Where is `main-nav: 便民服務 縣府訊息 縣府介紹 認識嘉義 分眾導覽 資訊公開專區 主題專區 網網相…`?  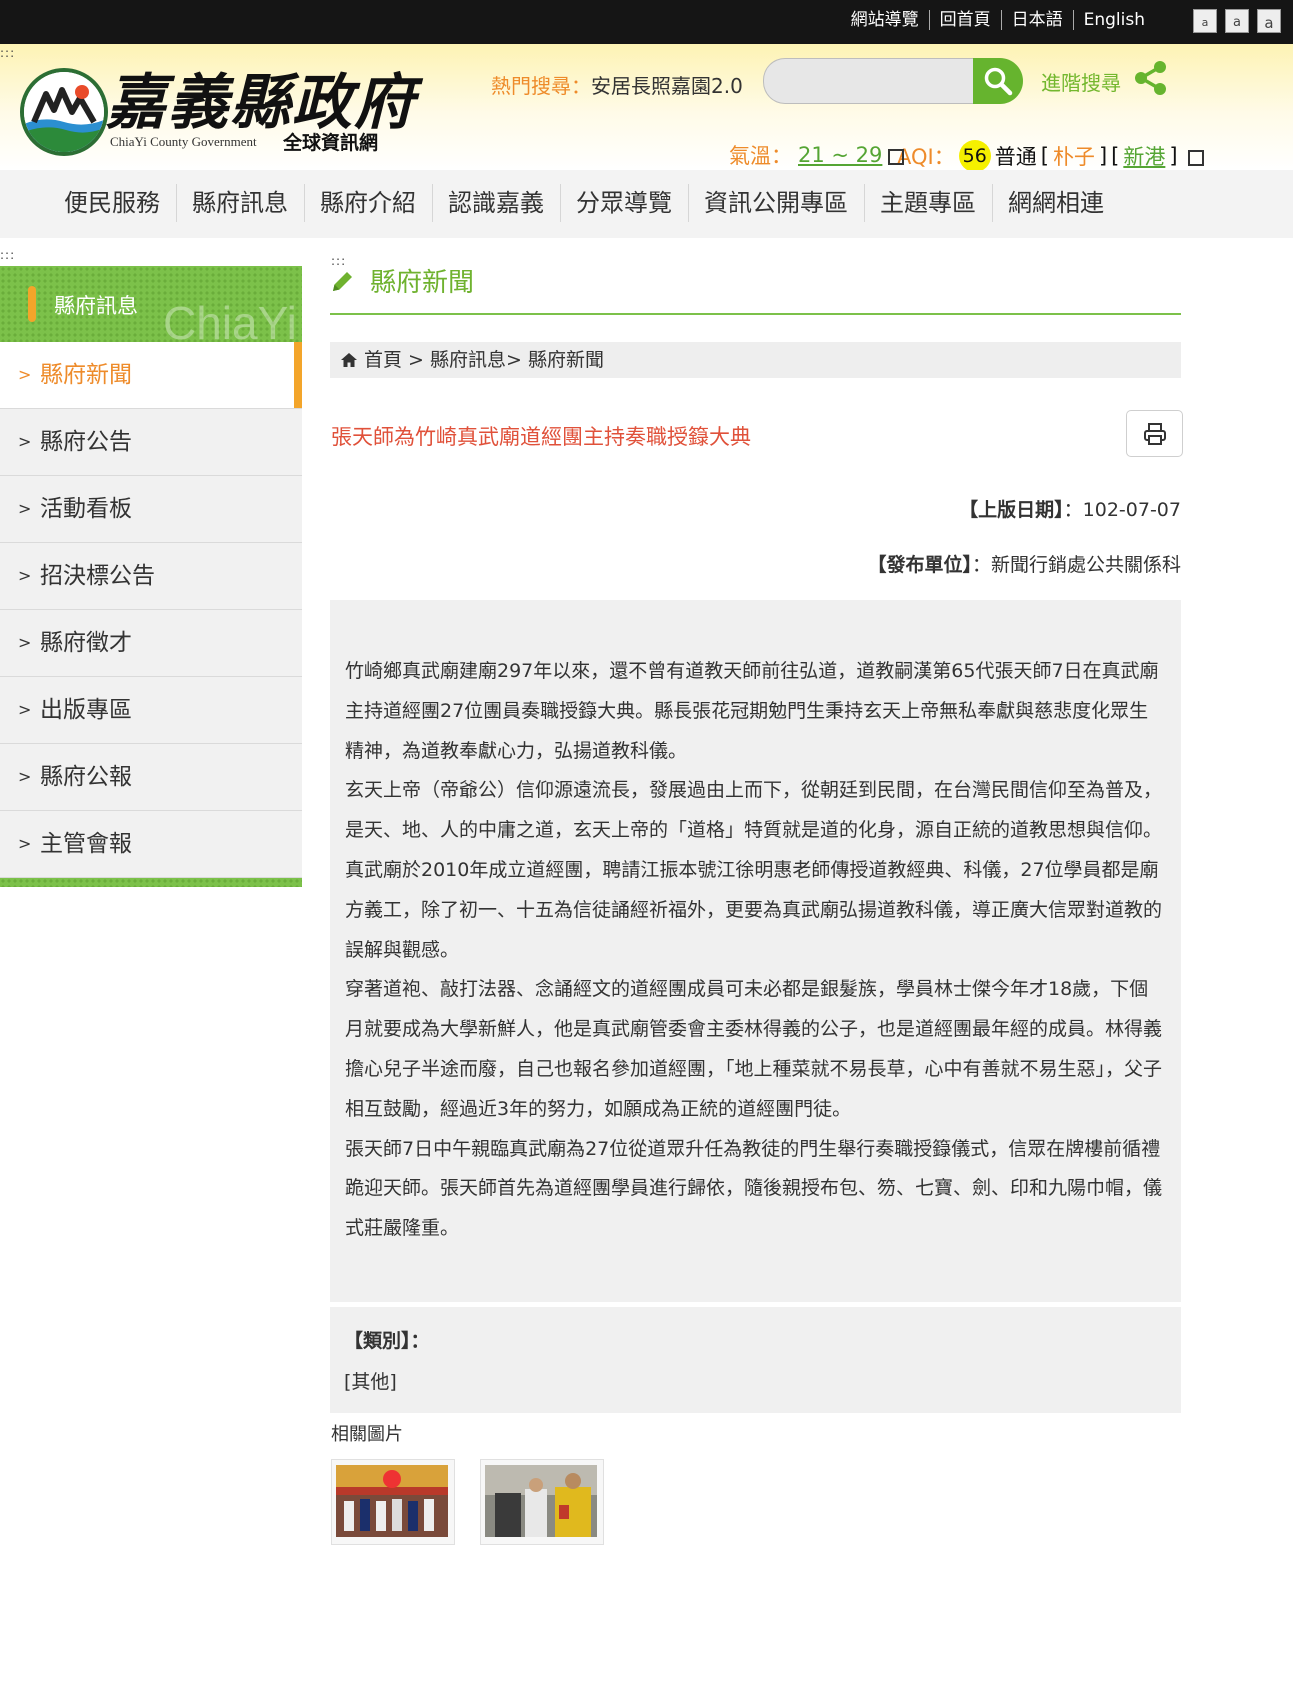 main-nav: 便民服務 縣府訊息 縣府介紹 認識嘉義 分眾導覽 資訊公開專區 主題專區 網網相… is located at coordinates (646, 204).